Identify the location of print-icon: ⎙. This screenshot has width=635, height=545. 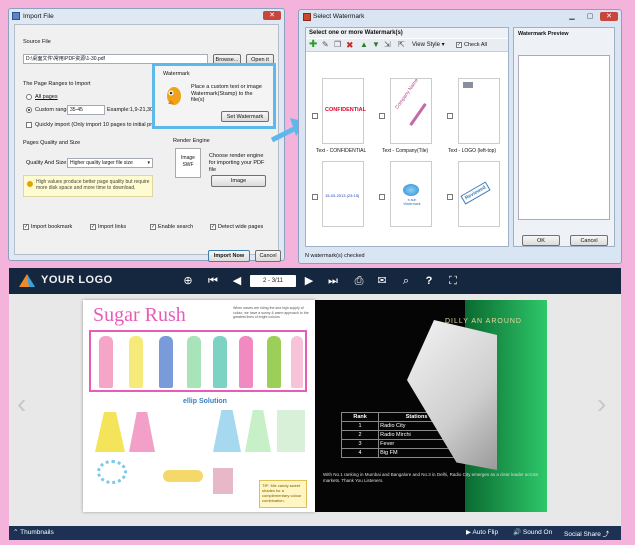
(359, 281).